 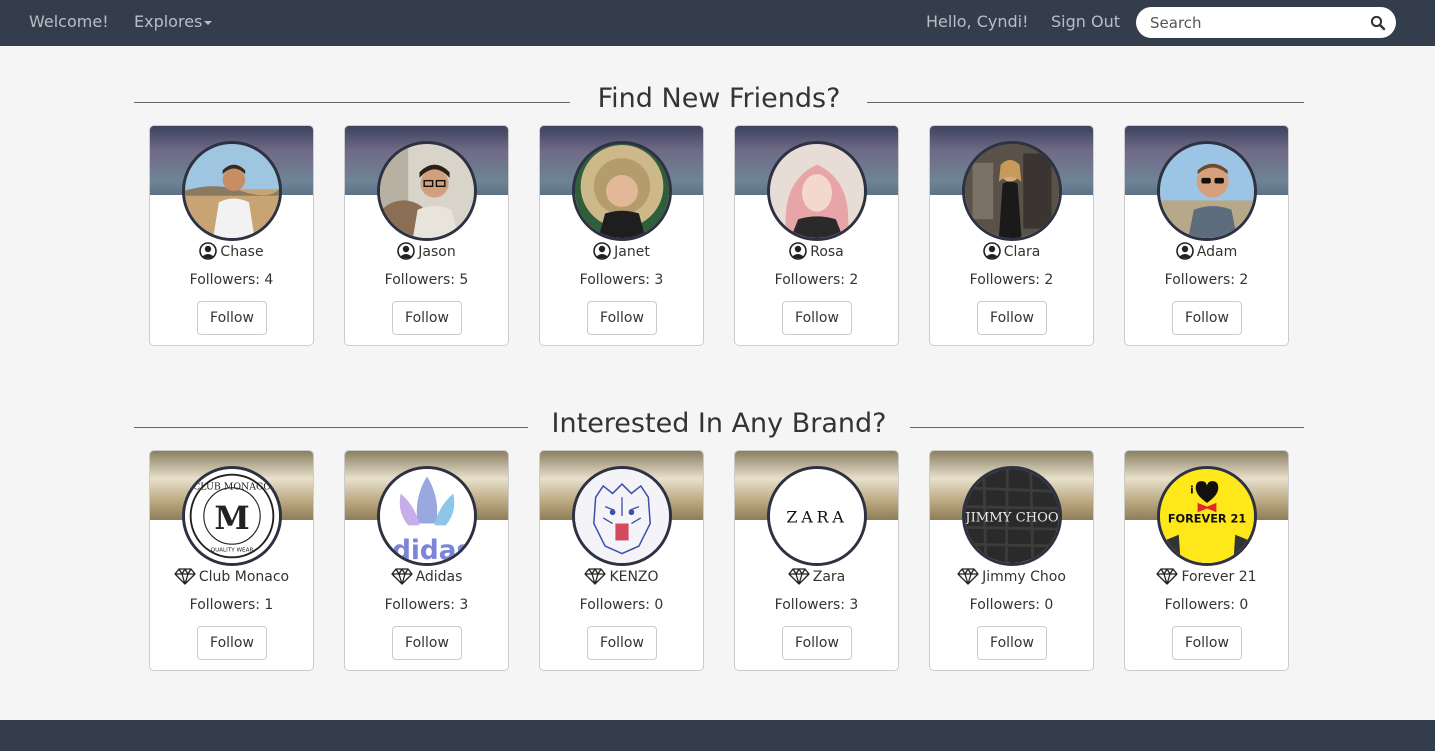 What do you see at coordinates (1378, 23) in the screenshot?
I see `search-icon` at bounding box center [1378, 23].